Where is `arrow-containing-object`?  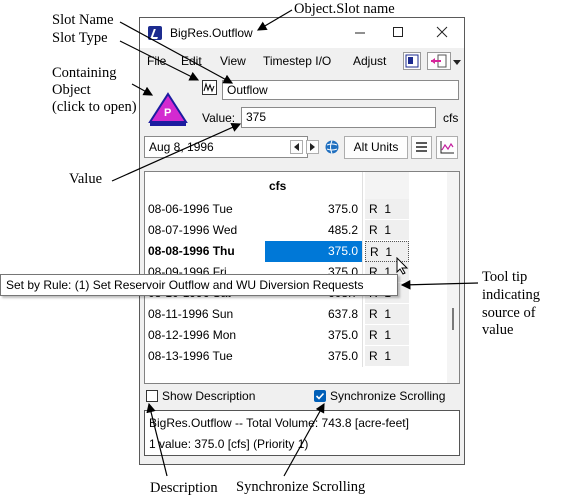
arrow-containing-object is located at coordinates (142, 89).